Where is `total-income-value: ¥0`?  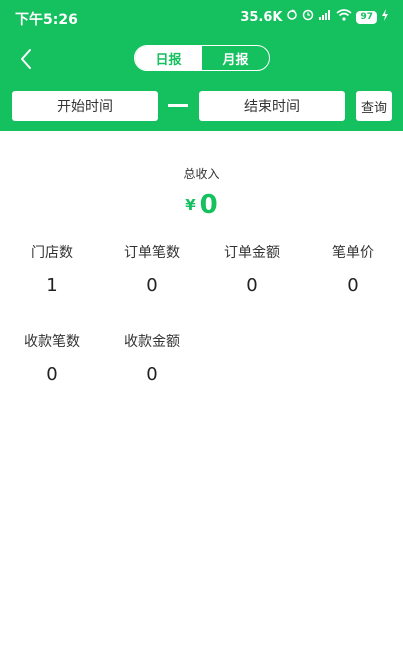
total-income-value: ¥0 is located at coordinates (201, 205).